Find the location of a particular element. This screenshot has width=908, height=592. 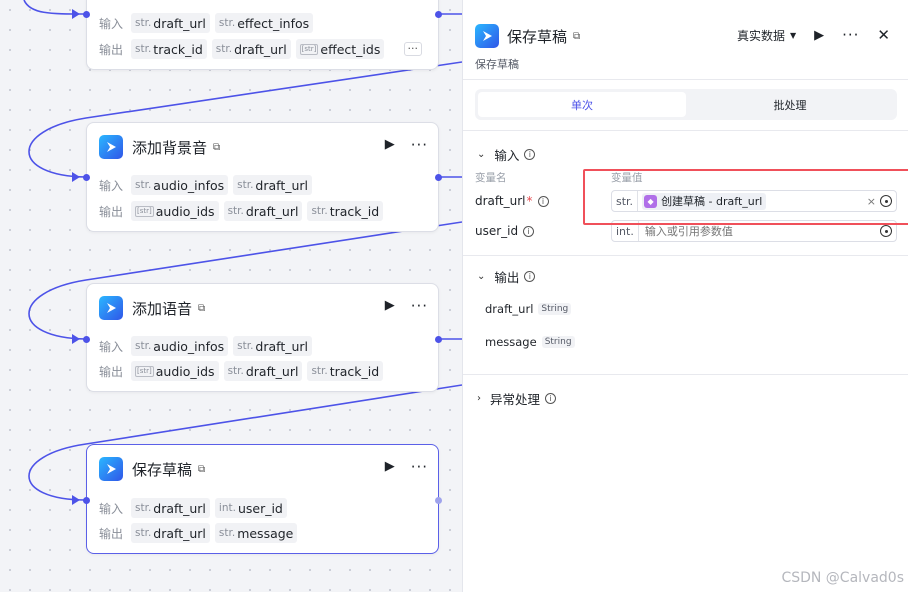

data-mode-select: 真实数据 ▼ is located at coordinates (766, 35).